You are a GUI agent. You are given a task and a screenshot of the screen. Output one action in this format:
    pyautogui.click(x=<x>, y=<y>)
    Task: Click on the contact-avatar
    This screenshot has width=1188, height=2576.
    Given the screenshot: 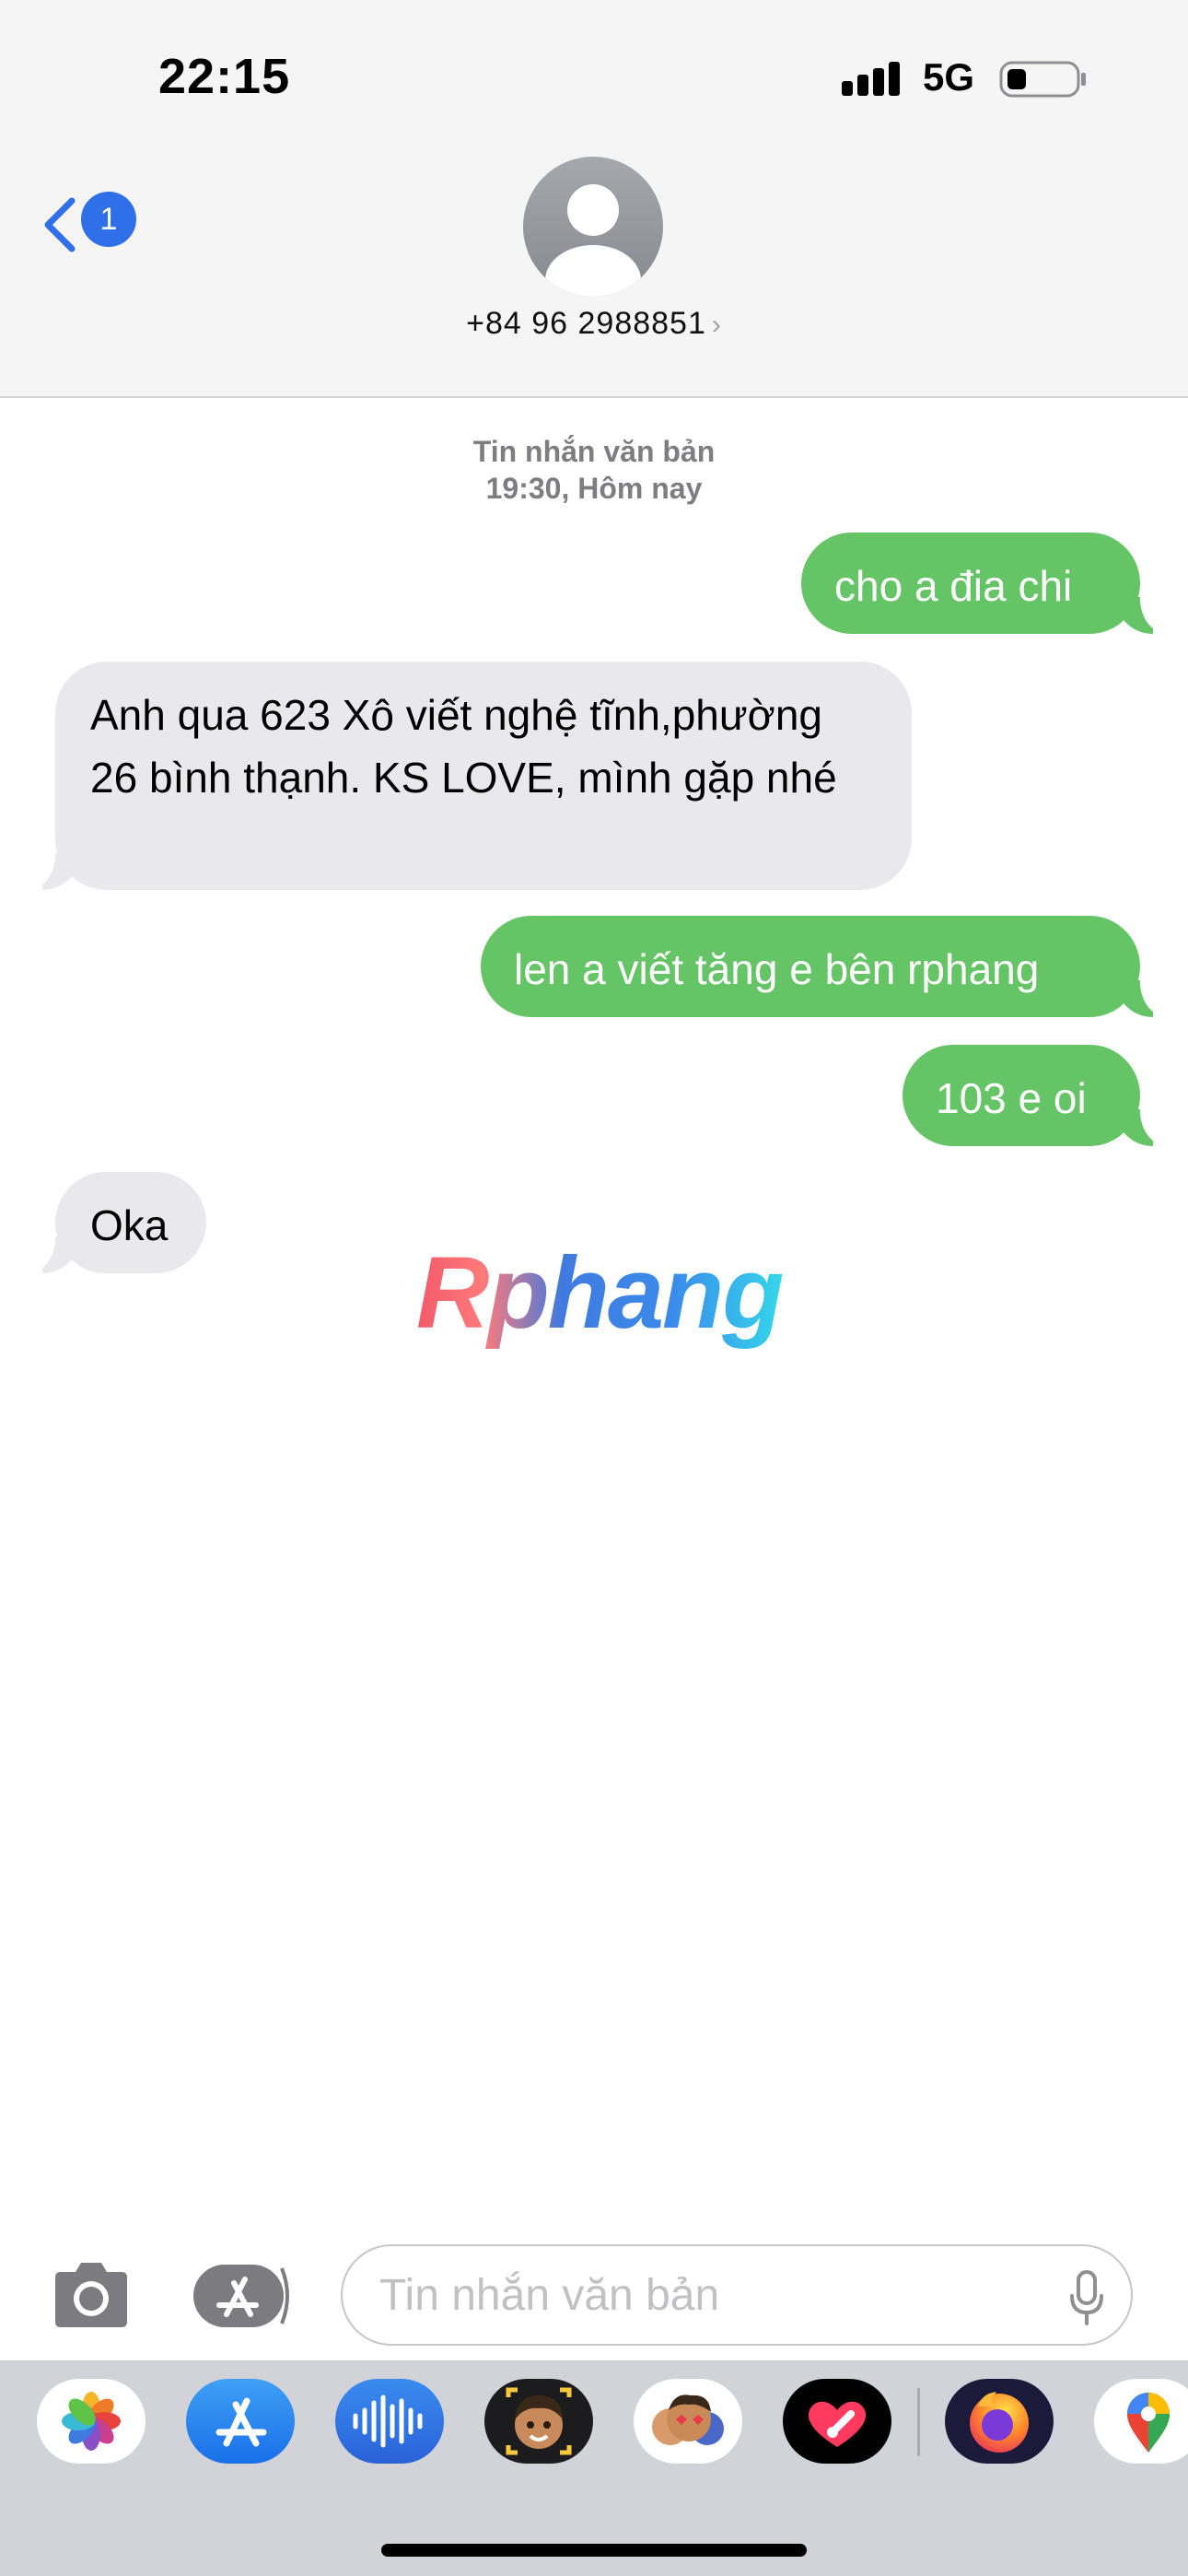 What is the action you would take?
    pyautogui.click(x=593, y=227)
    